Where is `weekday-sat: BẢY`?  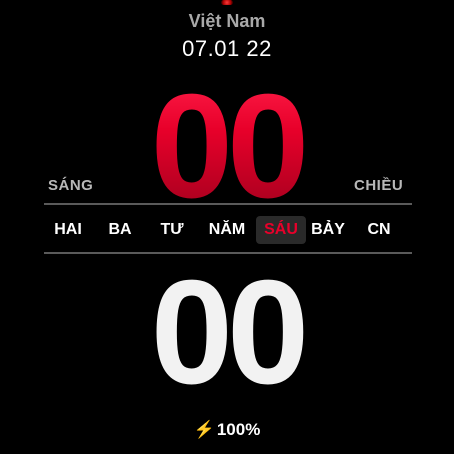
weekday-sat: BẢY is located at coordinates (328, 229).